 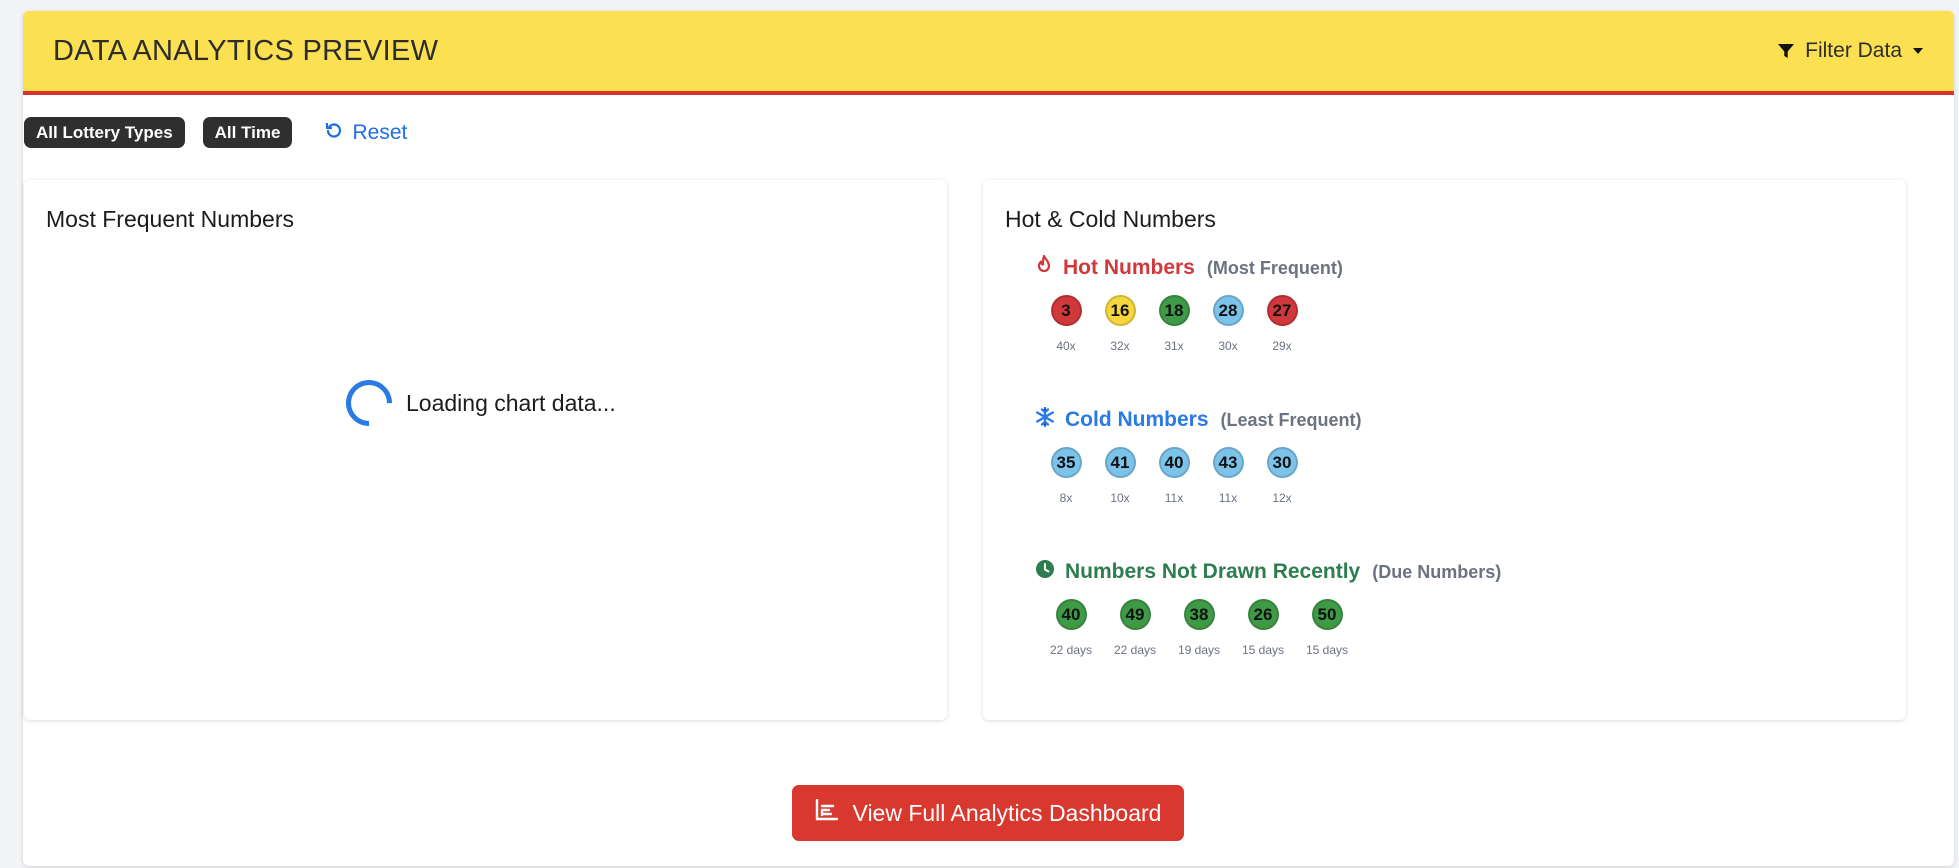 I want to click on filter-data-label: Filter Data, so click(x=1853, y=50).